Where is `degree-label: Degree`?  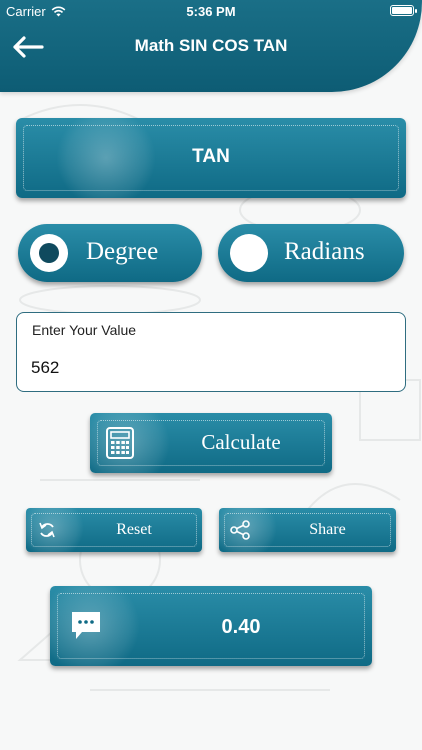 degree-label: Degree is located at coordinates (122, 251).